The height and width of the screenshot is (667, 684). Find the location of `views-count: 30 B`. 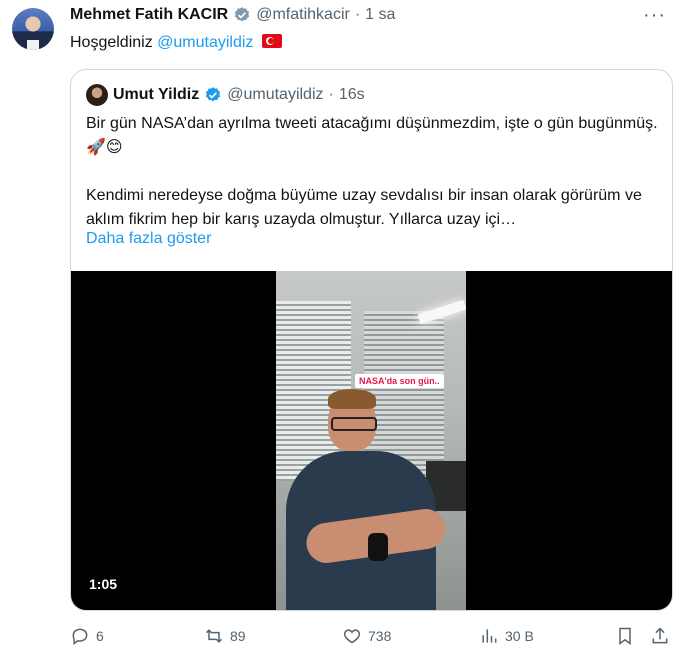

views-count: 30 B is located at coordinates (519, 636).